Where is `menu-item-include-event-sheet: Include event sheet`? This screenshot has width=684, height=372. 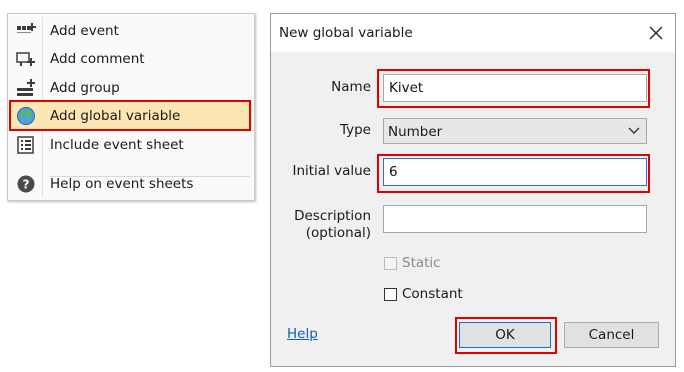 menu-item-include-event-sheet: Include event sheet is located at coordinates (131, 144).